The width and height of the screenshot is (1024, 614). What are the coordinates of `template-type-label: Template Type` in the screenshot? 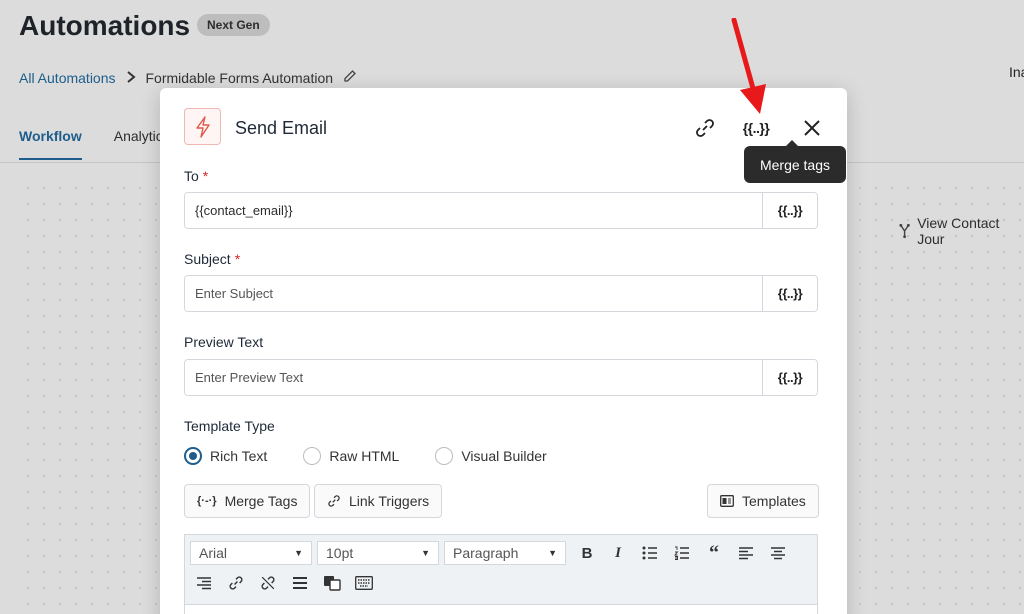 It's located at (229, 426).